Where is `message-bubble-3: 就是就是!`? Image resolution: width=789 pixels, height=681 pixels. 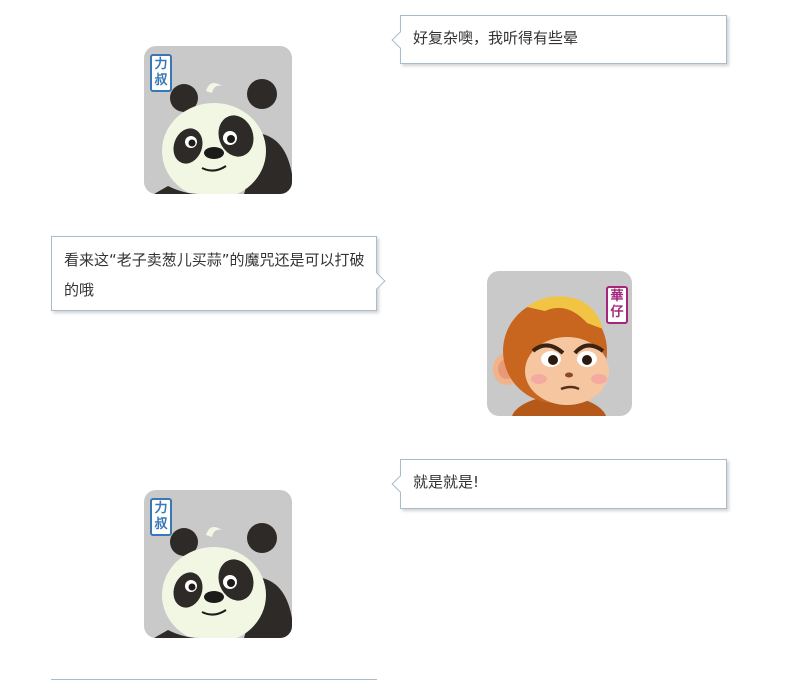
message-bubble-3: 就是就是! is located at coordinates (559, 484).